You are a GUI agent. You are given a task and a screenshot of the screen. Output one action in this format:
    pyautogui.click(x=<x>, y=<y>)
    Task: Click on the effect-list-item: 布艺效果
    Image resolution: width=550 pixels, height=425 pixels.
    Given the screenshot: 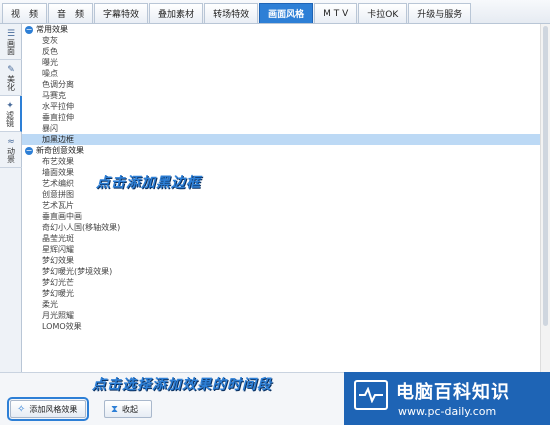 What is the action you would take?
    pyautogui.click(x=286, y=161)
    